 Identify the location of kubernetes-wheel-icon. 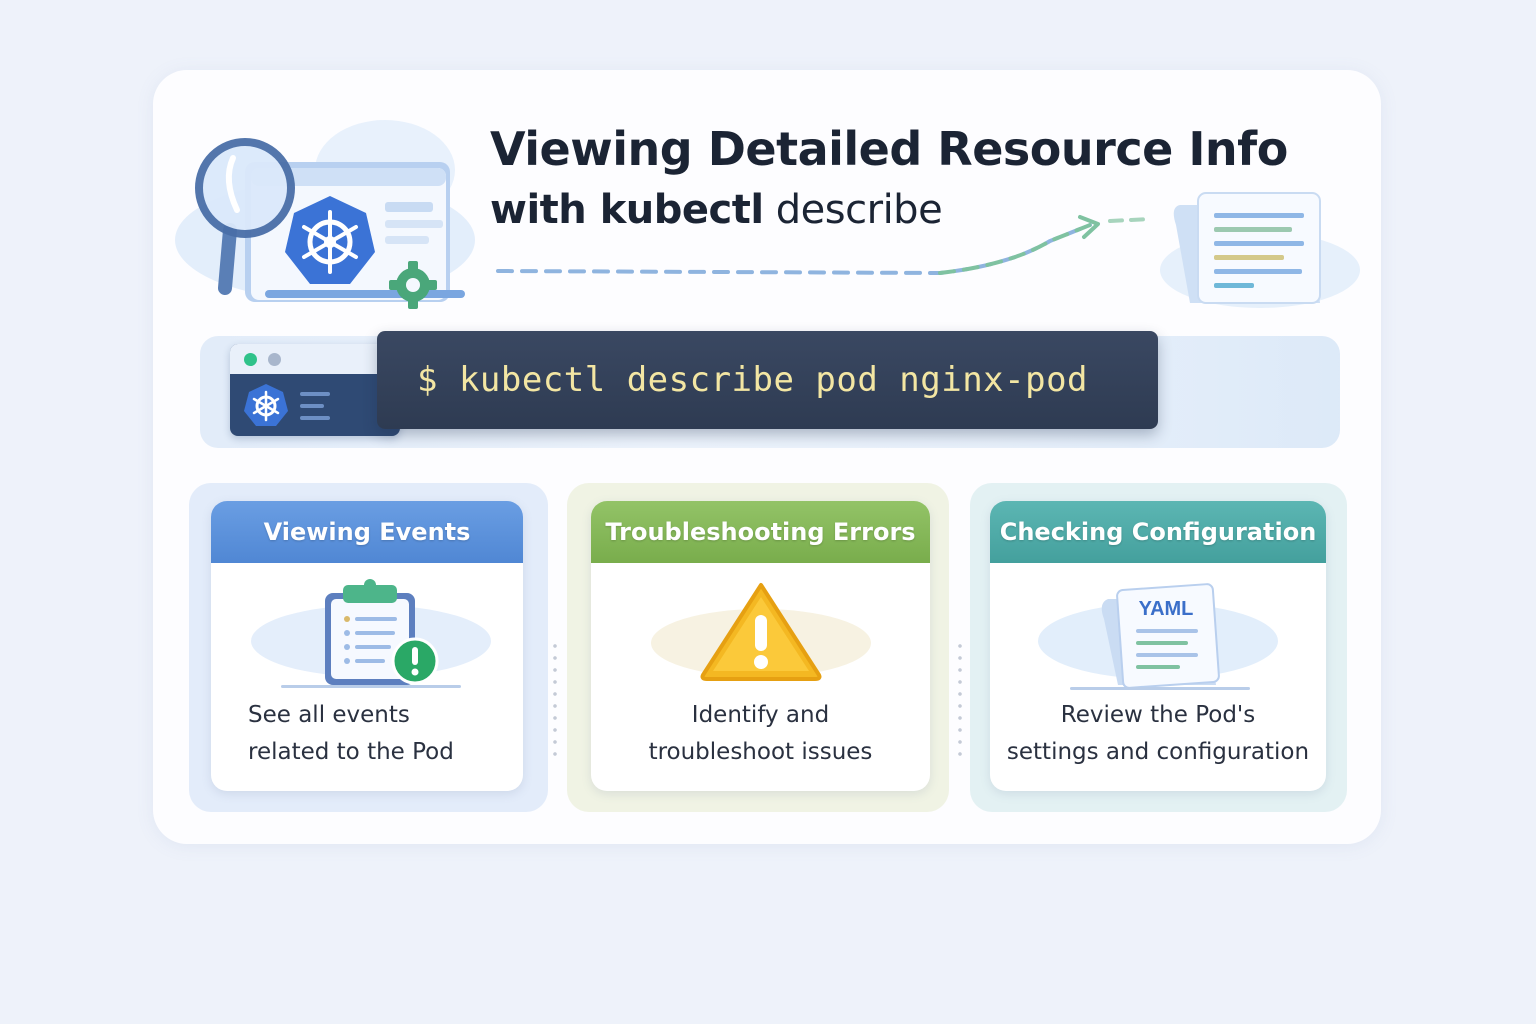
(287, 405).